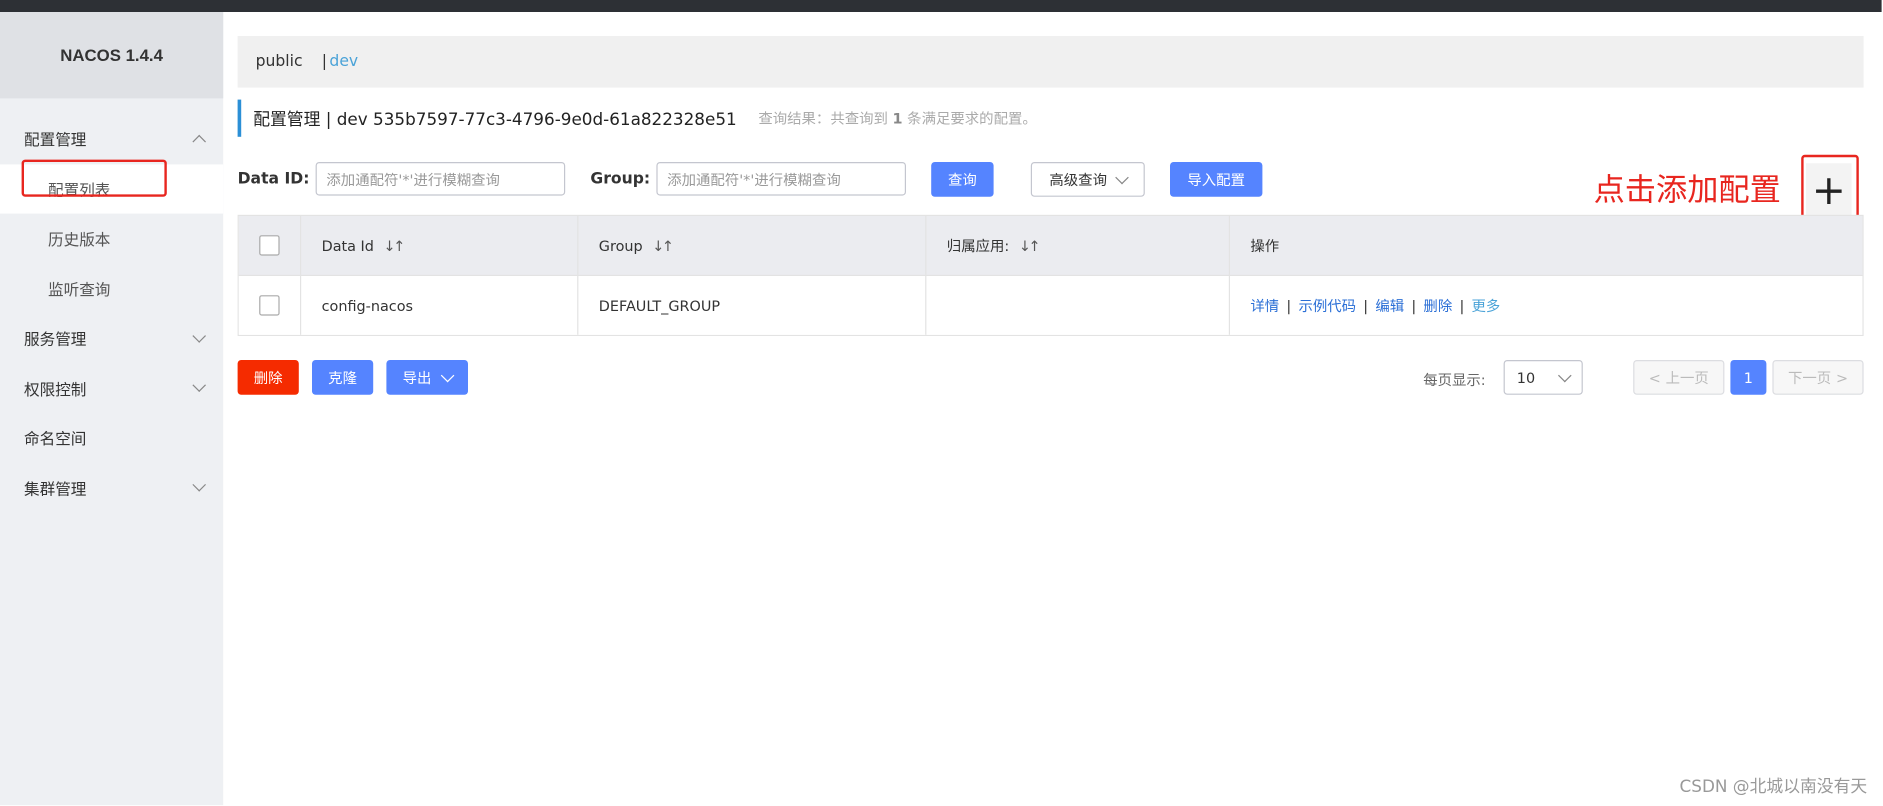 Image resolution: width=1883 pixels, height=806 pixels. I want to click on namespace-bar: public | dev, so click(1050, 62).